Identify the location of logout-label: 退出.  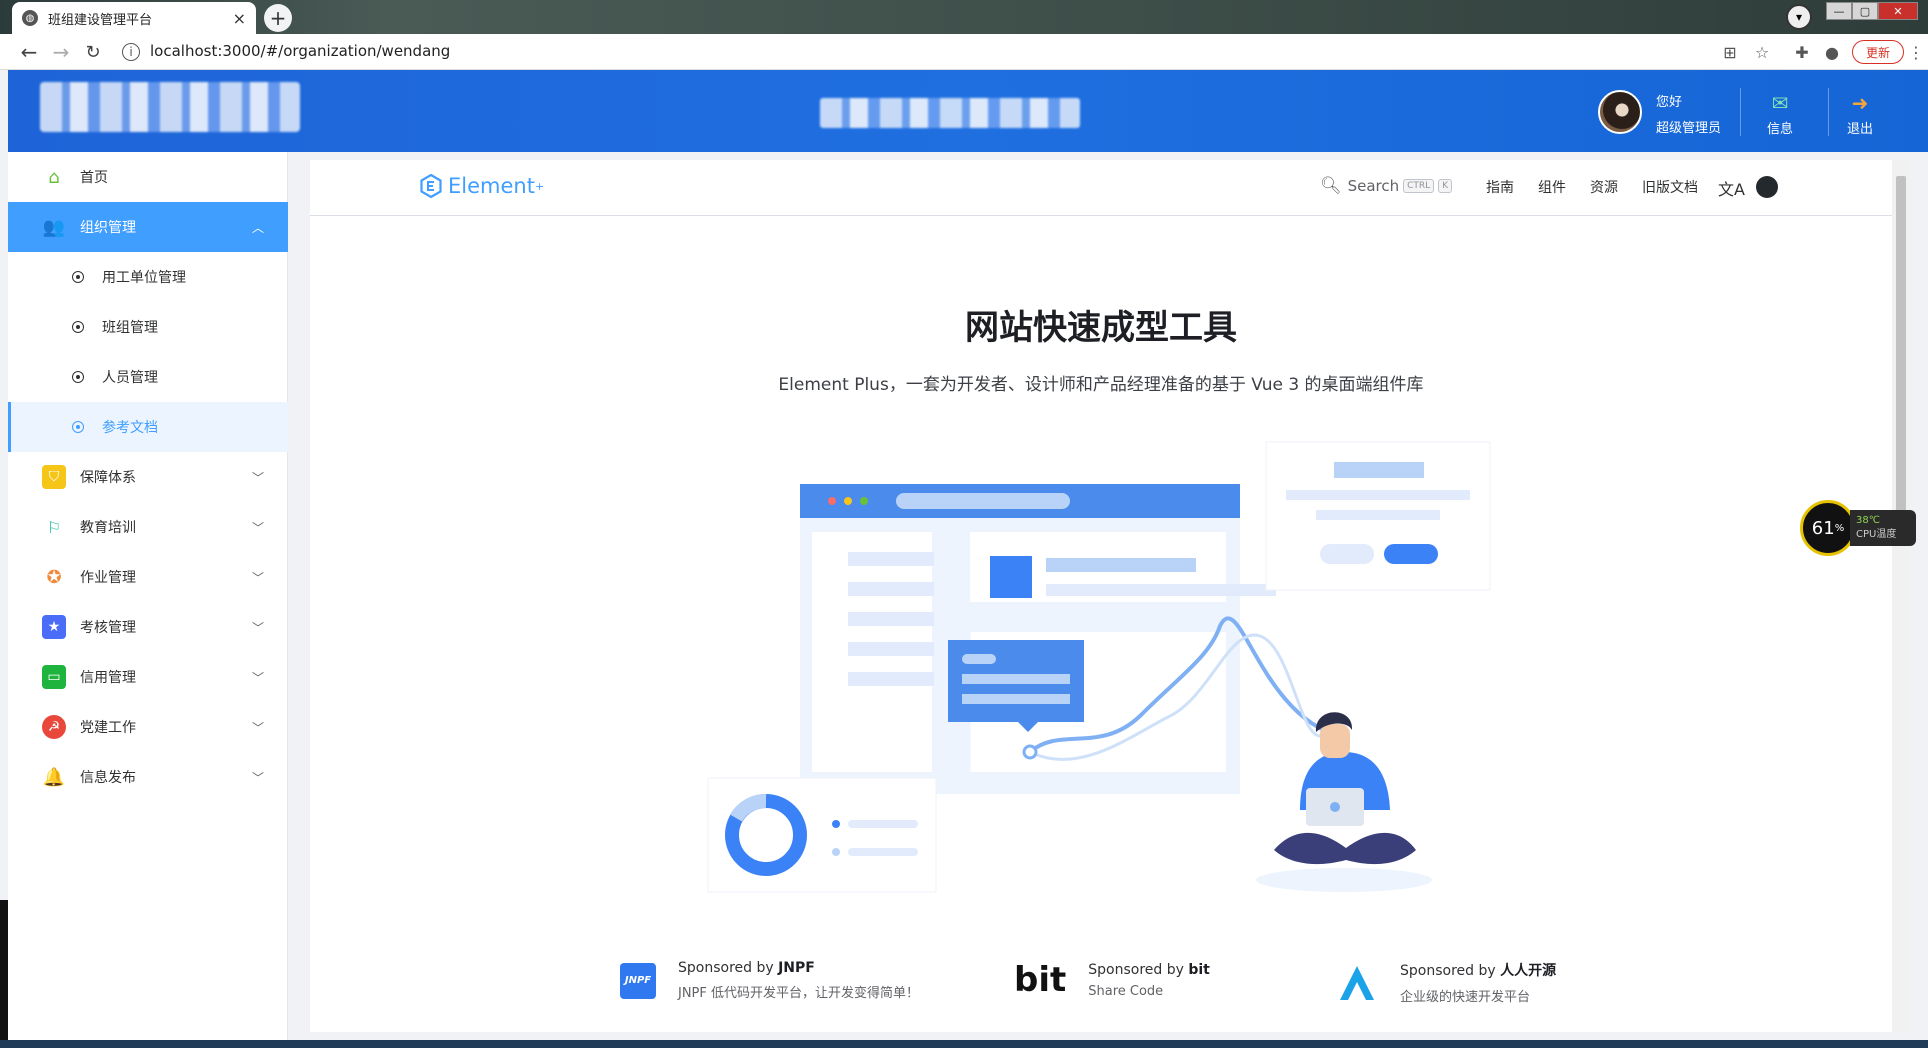
(1859, 129).